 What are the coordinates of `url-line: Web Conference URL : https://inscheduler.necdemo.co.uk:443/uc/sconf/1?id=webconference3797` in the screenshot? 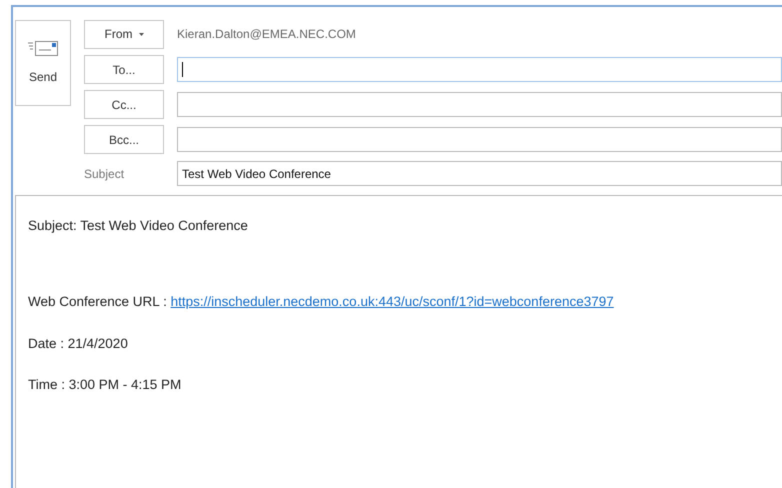 It's located at (321, 302).